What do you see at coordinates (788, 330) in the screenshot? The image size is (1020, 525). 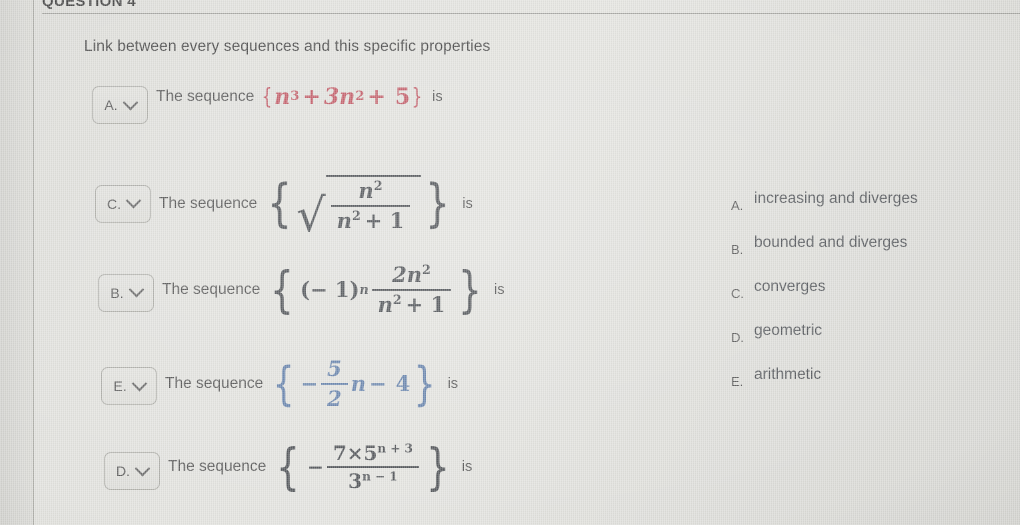 I see `option-label: geometric` at bounding box center [788, 330].